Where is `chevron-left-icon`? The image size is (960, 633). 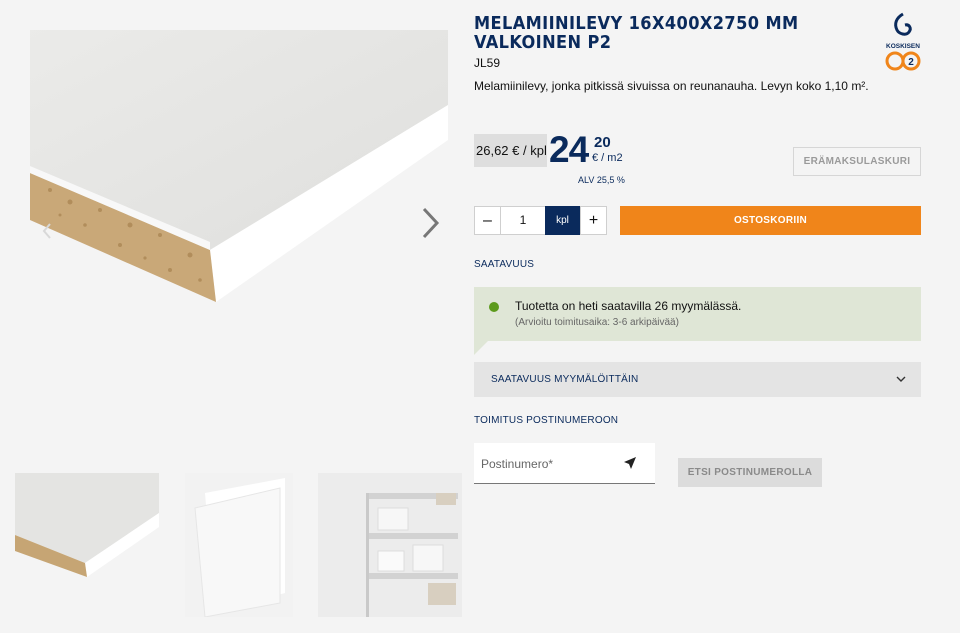
chevron-left-icon is located at coordinates (47, 231).